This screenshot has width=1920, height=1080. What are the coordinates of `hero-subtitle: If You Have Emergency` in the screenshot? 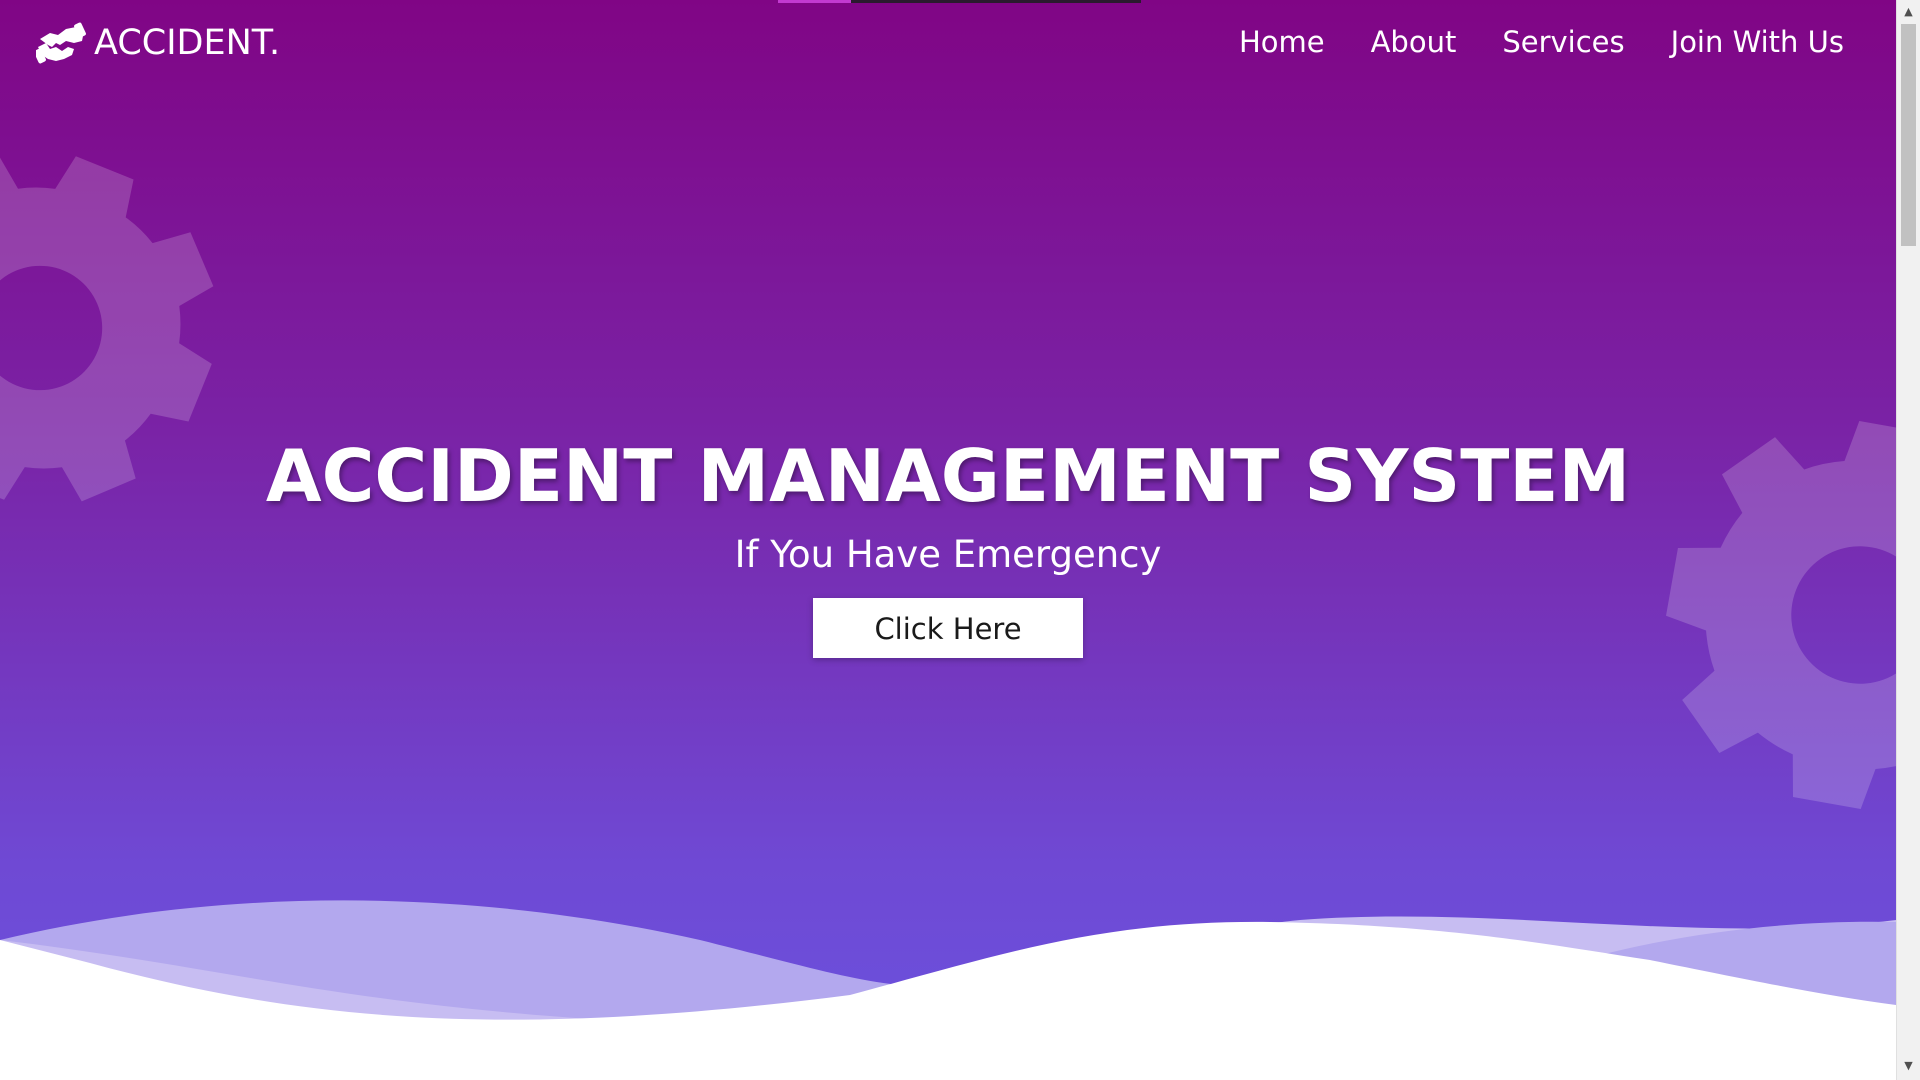 It's located at (948, 554).